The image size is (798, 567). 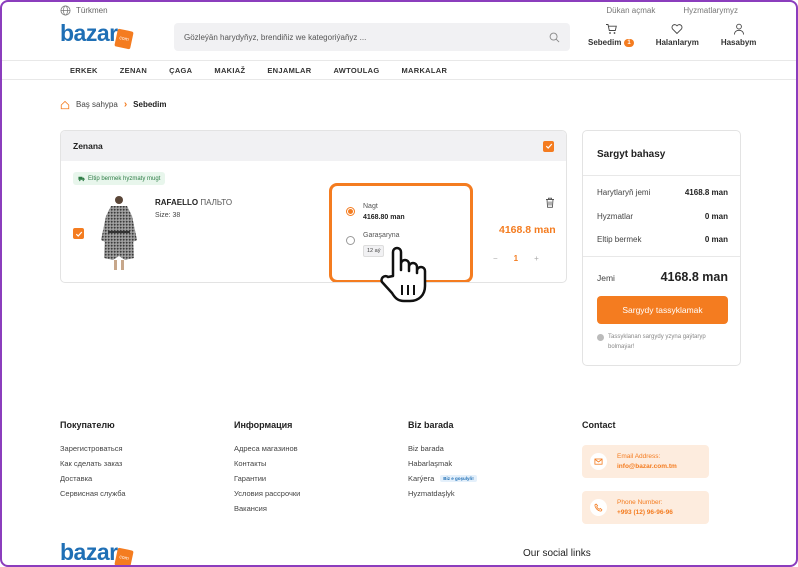 I want to click on quantity-stepper: − 1 +, so click(x=516, y=258).